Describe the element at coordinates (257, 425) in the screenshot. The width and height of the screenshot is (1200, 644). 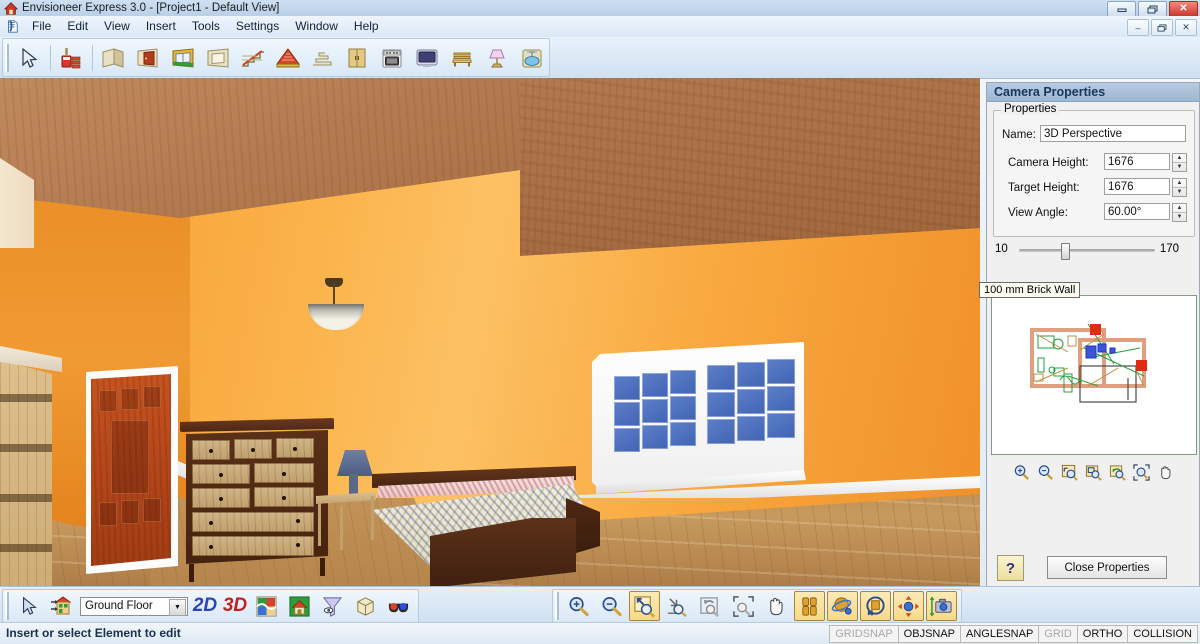
I see `dresser-top` at that location.